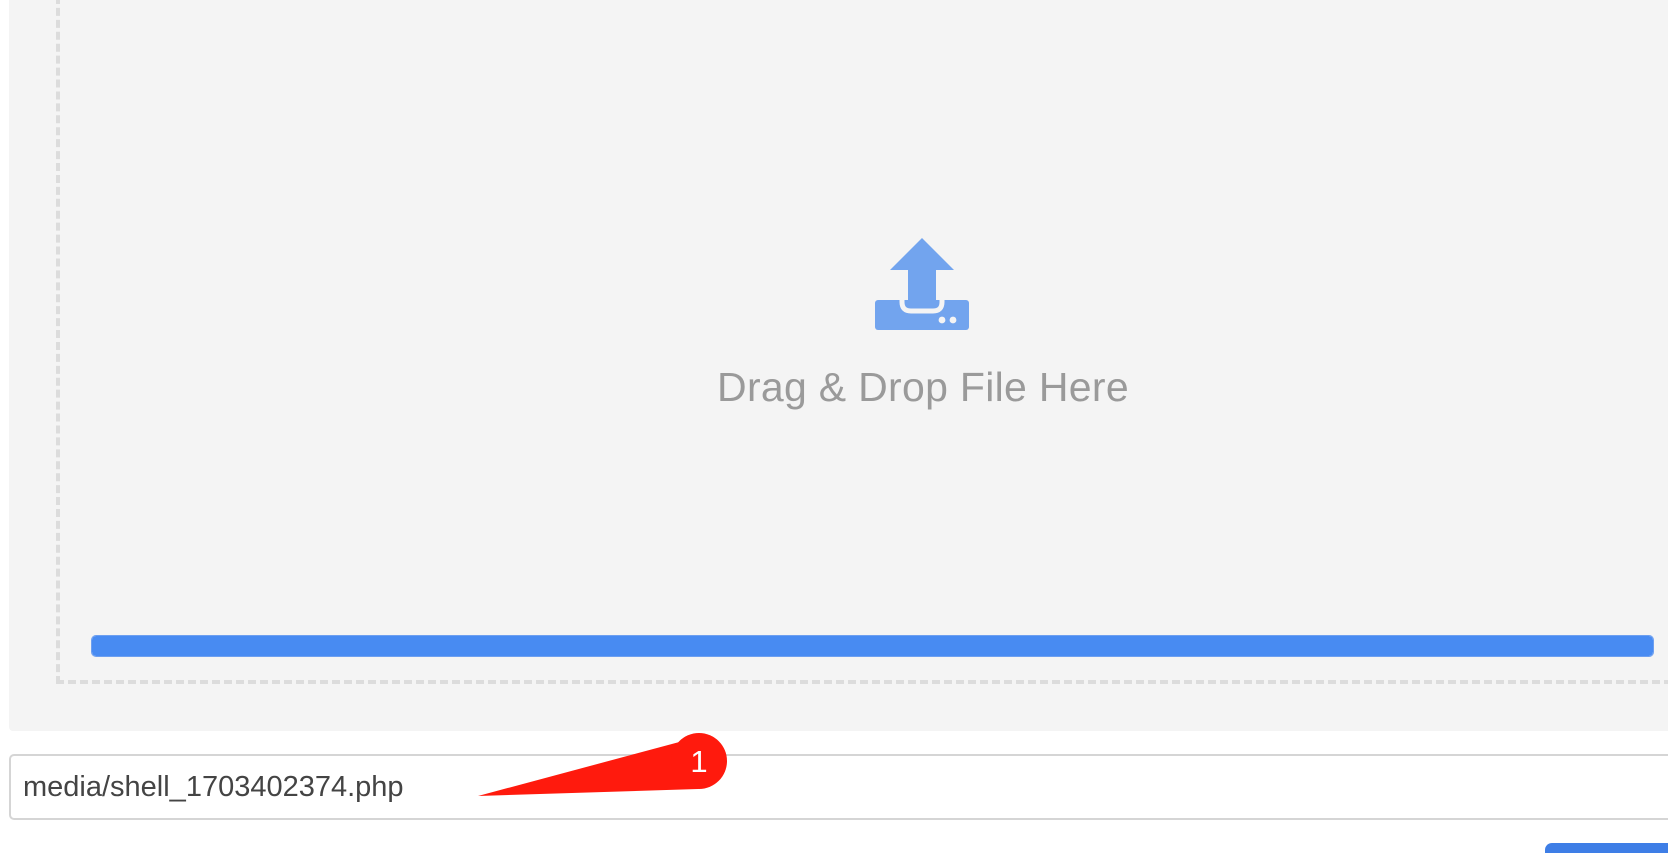  I want to click on upload-icon, so click(922, 284).